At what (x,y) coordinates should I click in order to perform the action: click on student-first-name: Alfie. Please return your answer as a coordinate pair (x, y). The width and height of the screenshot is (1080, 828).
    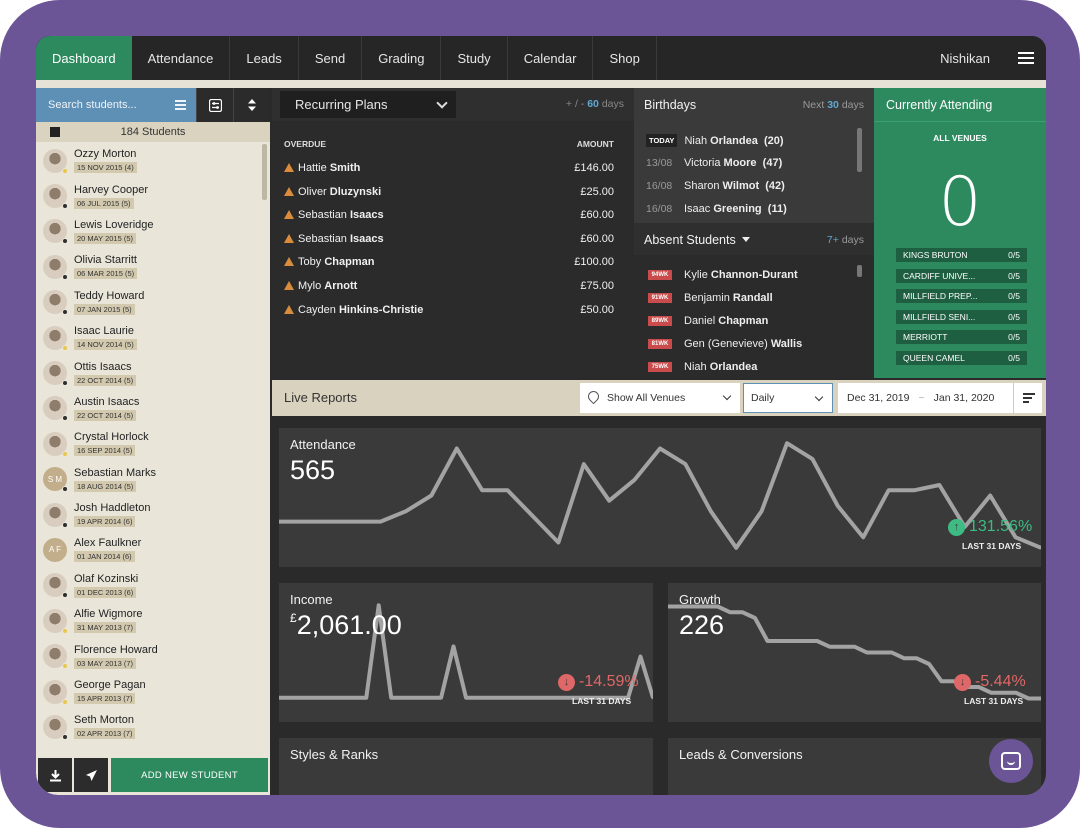
    Looking at the image, I should click on (85, 614).